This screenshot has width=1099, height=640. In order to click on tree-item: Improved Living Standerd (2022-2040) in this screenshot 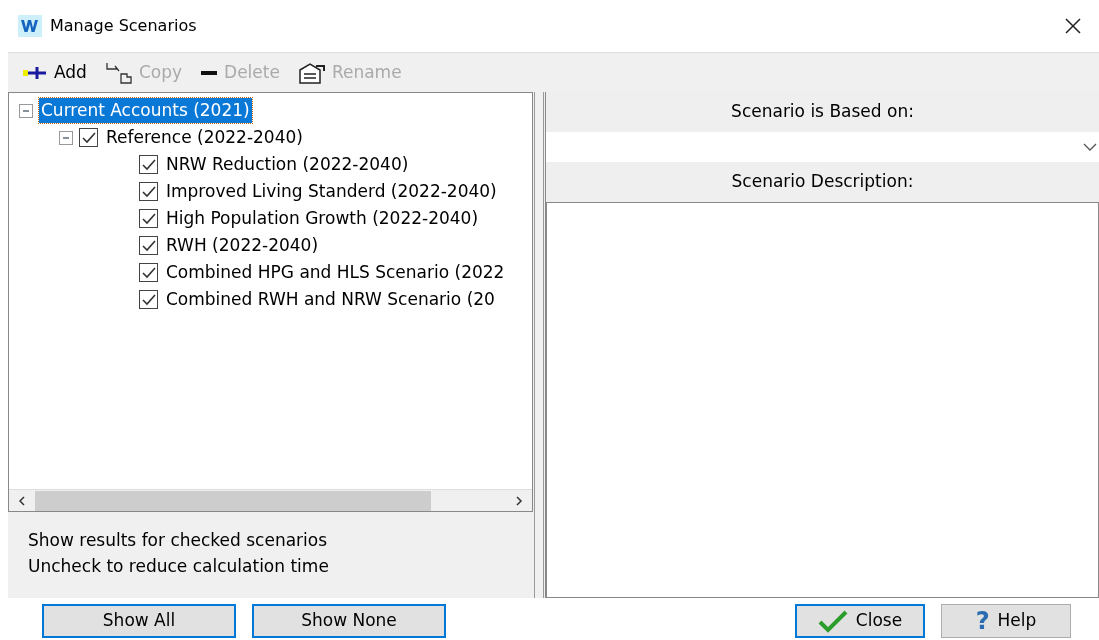, I will do `click(331, 191)`.